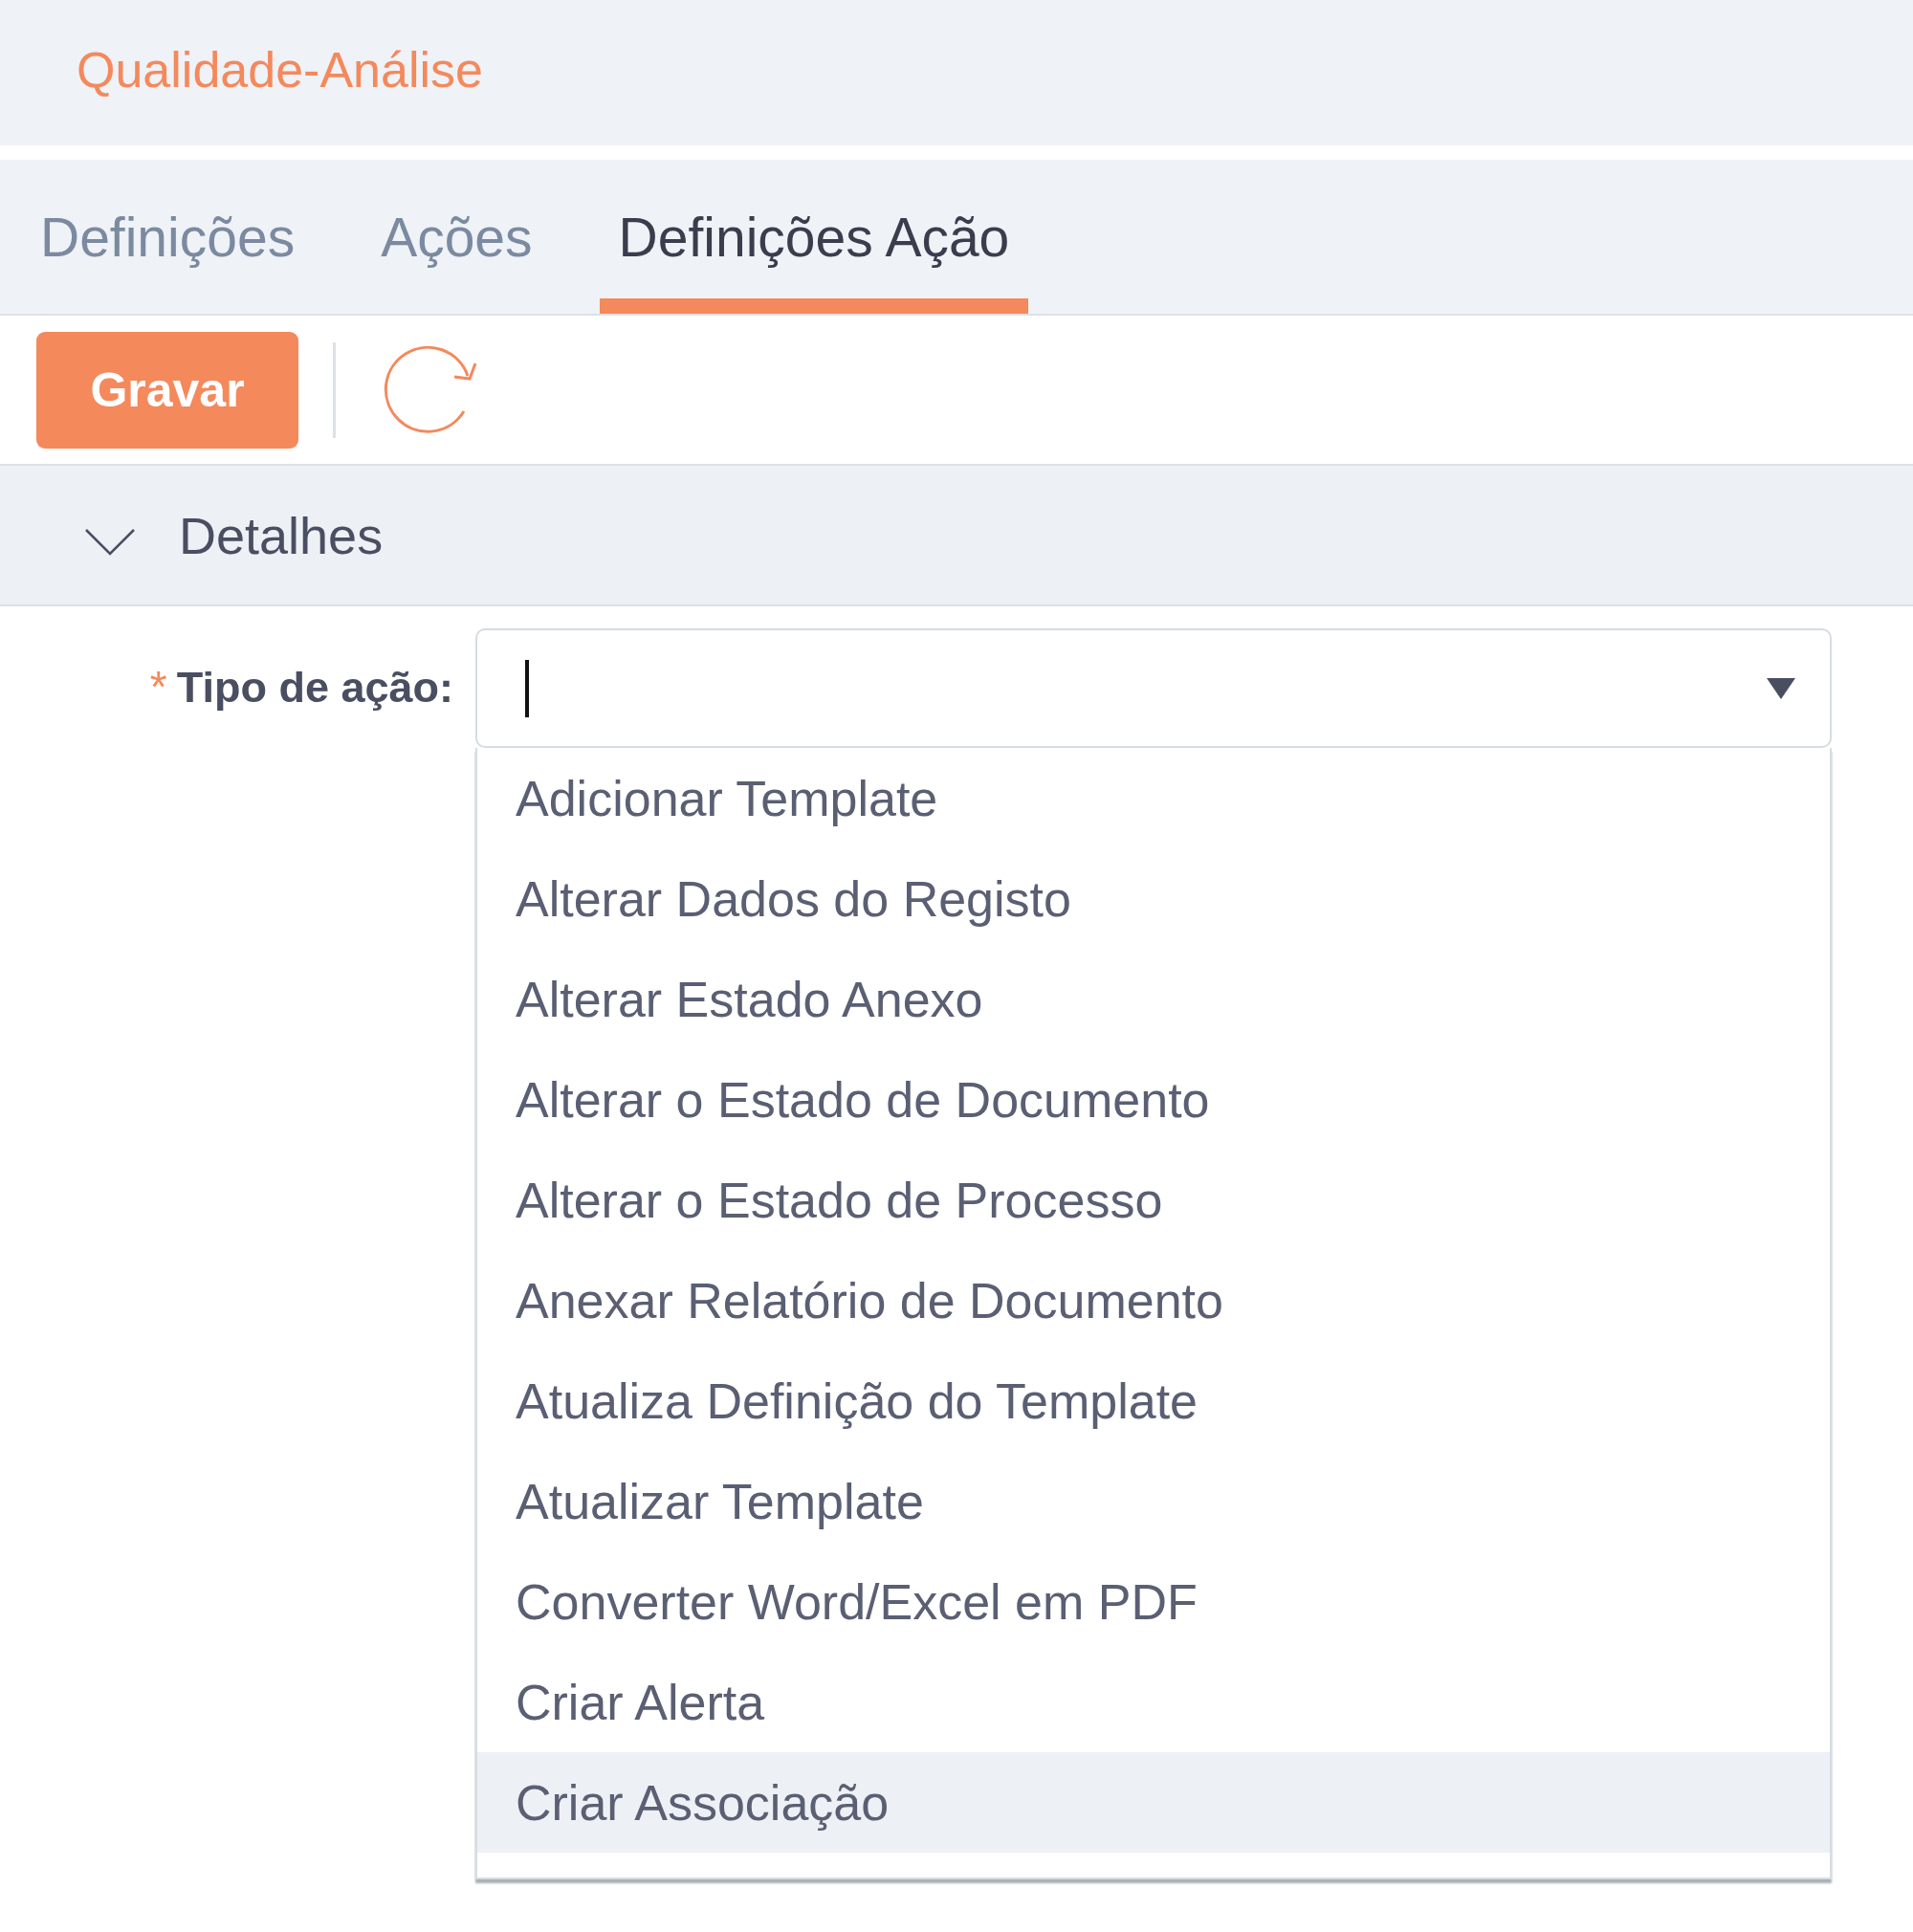  What do you see at coordinates (1153, 1601) in the screenshot?
I see `dropdown-option: Converter Word/Excel em PDF` at bounding box center [1153, 1601].